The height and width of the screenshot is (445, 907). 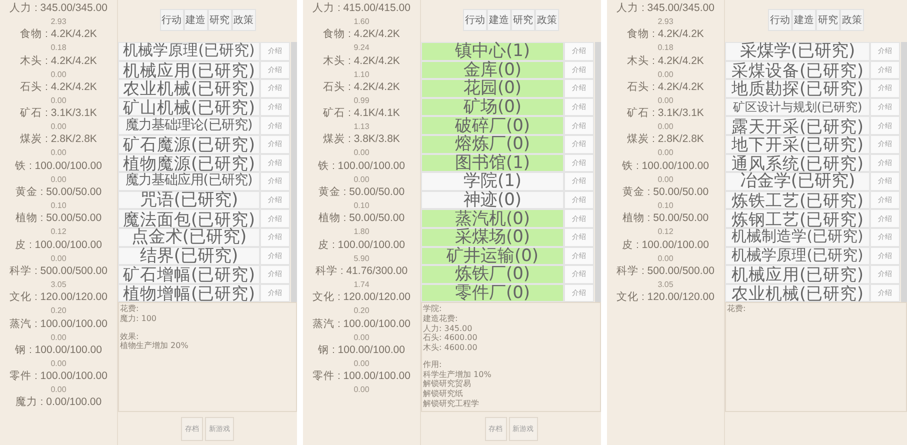 What do you see at coordinates (492, 256) in the screenshot?
I see `list-item: 矿井运输(0)` at bounding box center [492, 256].